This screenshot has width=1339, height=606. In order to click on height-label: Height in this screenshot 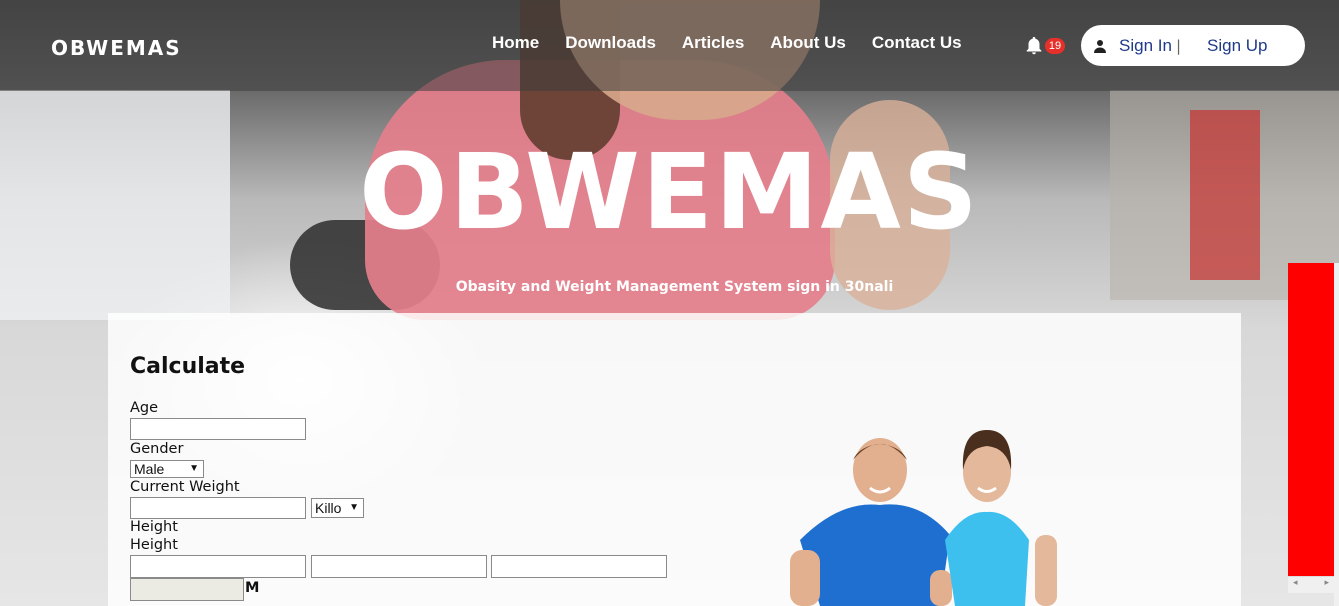, I will do `click(154, 527)`.